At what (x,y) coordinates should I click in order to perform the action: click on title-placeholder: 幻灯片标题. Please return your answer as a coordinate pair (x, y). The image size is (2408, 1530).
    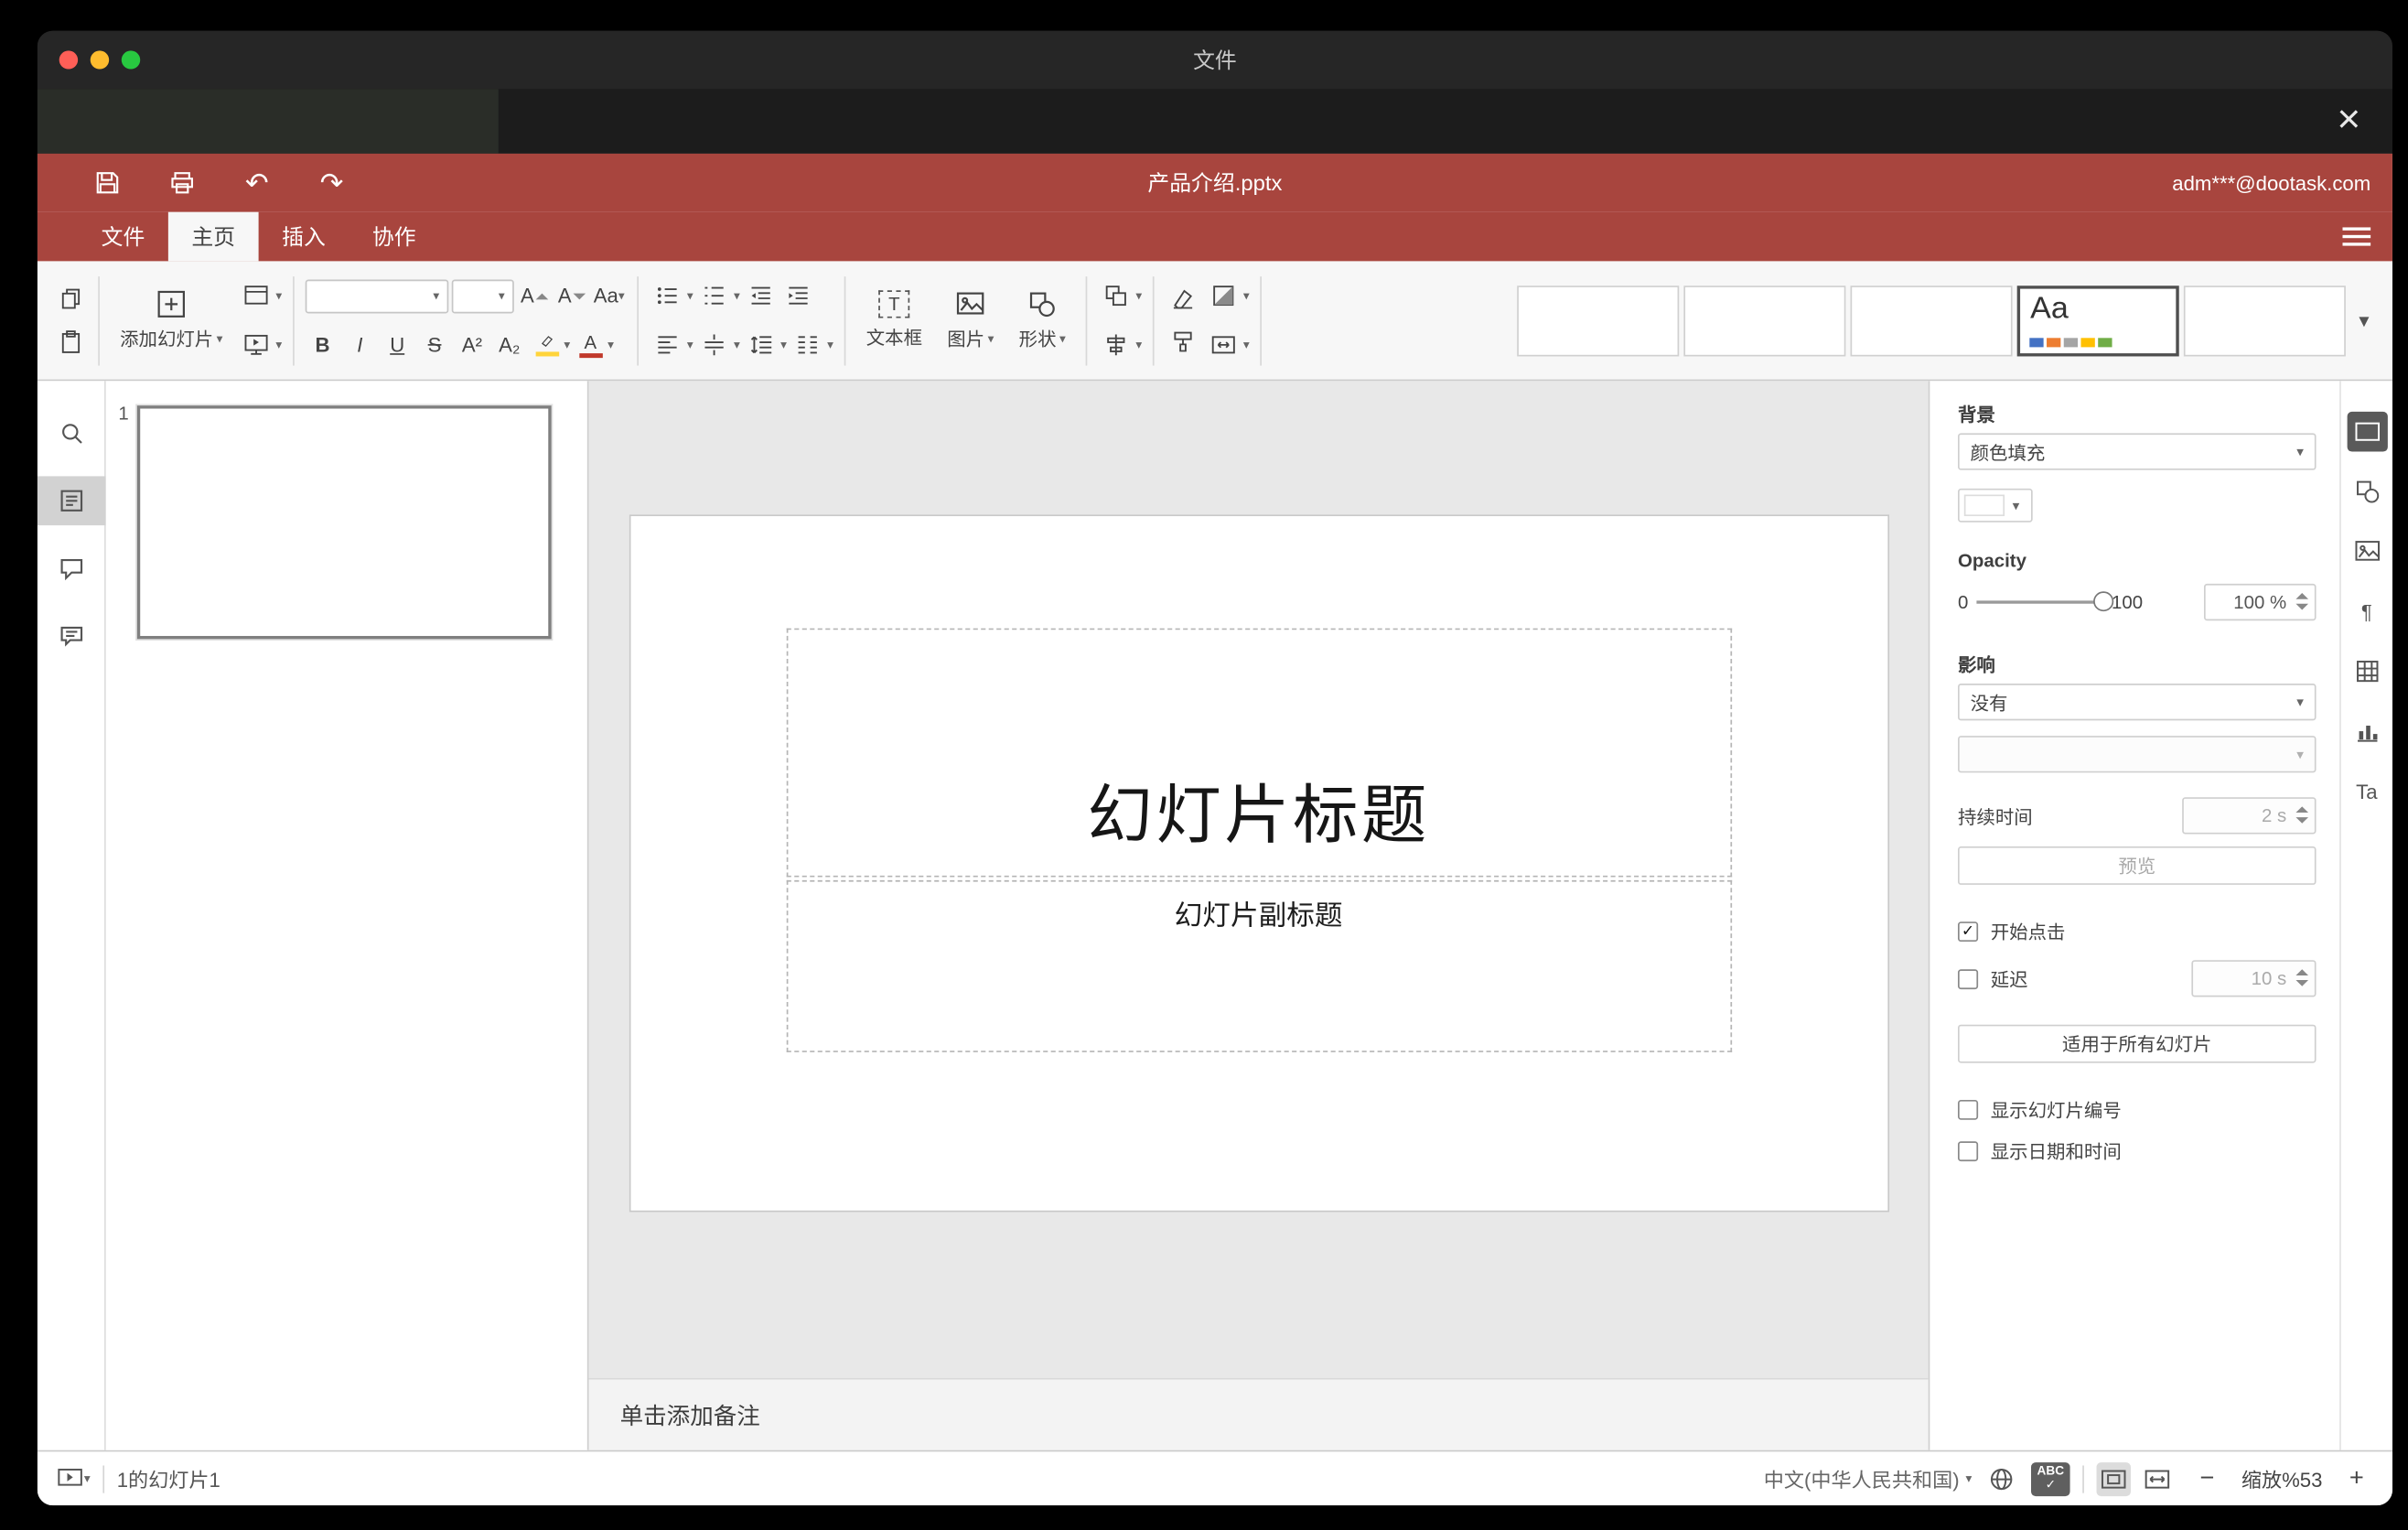
    Looking at the image, I should click on (1258, 753).